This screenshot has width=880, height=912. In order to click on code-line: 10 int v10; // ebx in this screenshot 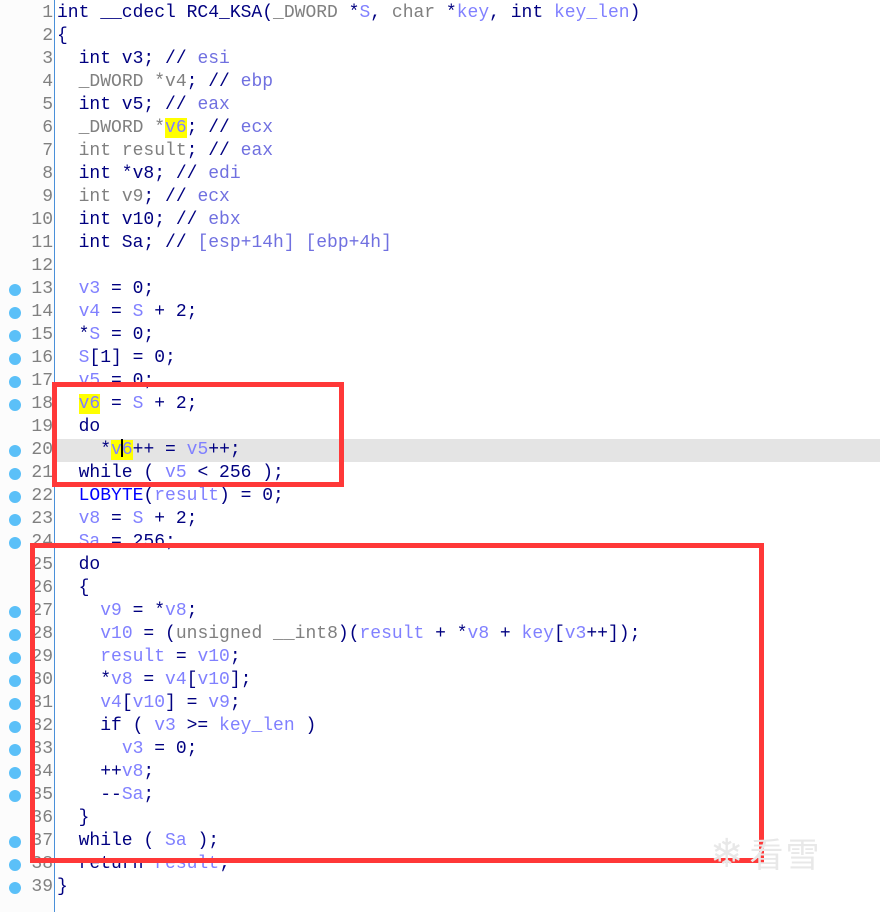, I will do `click(440, 220)`.